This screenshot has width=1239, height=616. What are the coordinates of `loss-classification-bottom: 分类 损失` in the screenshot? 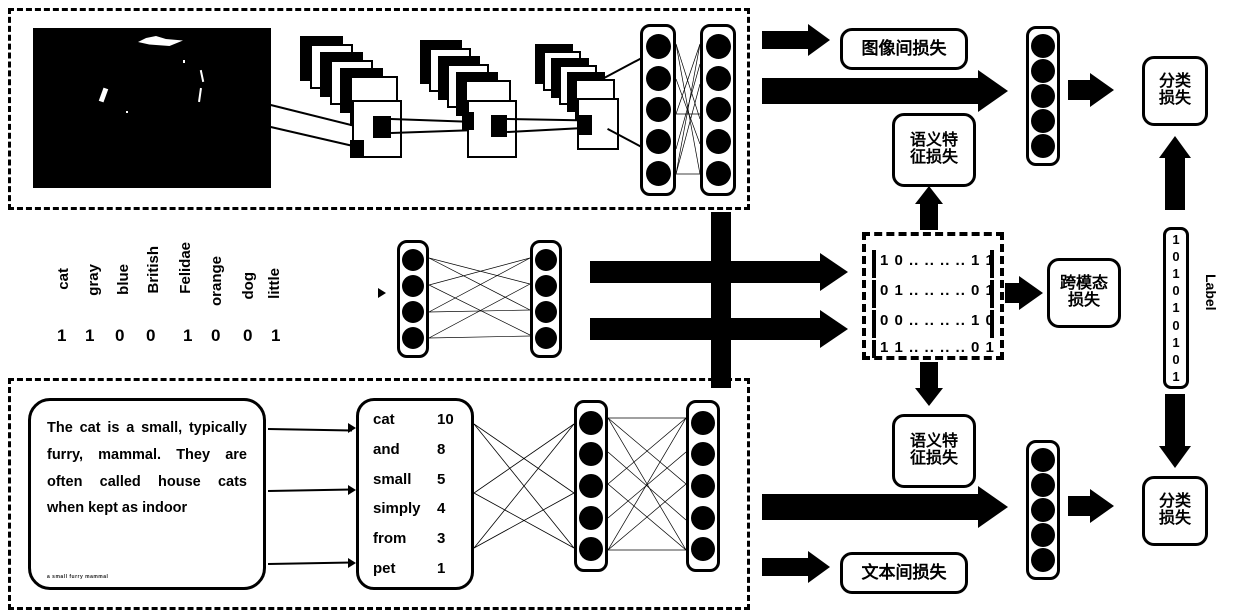 It's located at (1175, 511).